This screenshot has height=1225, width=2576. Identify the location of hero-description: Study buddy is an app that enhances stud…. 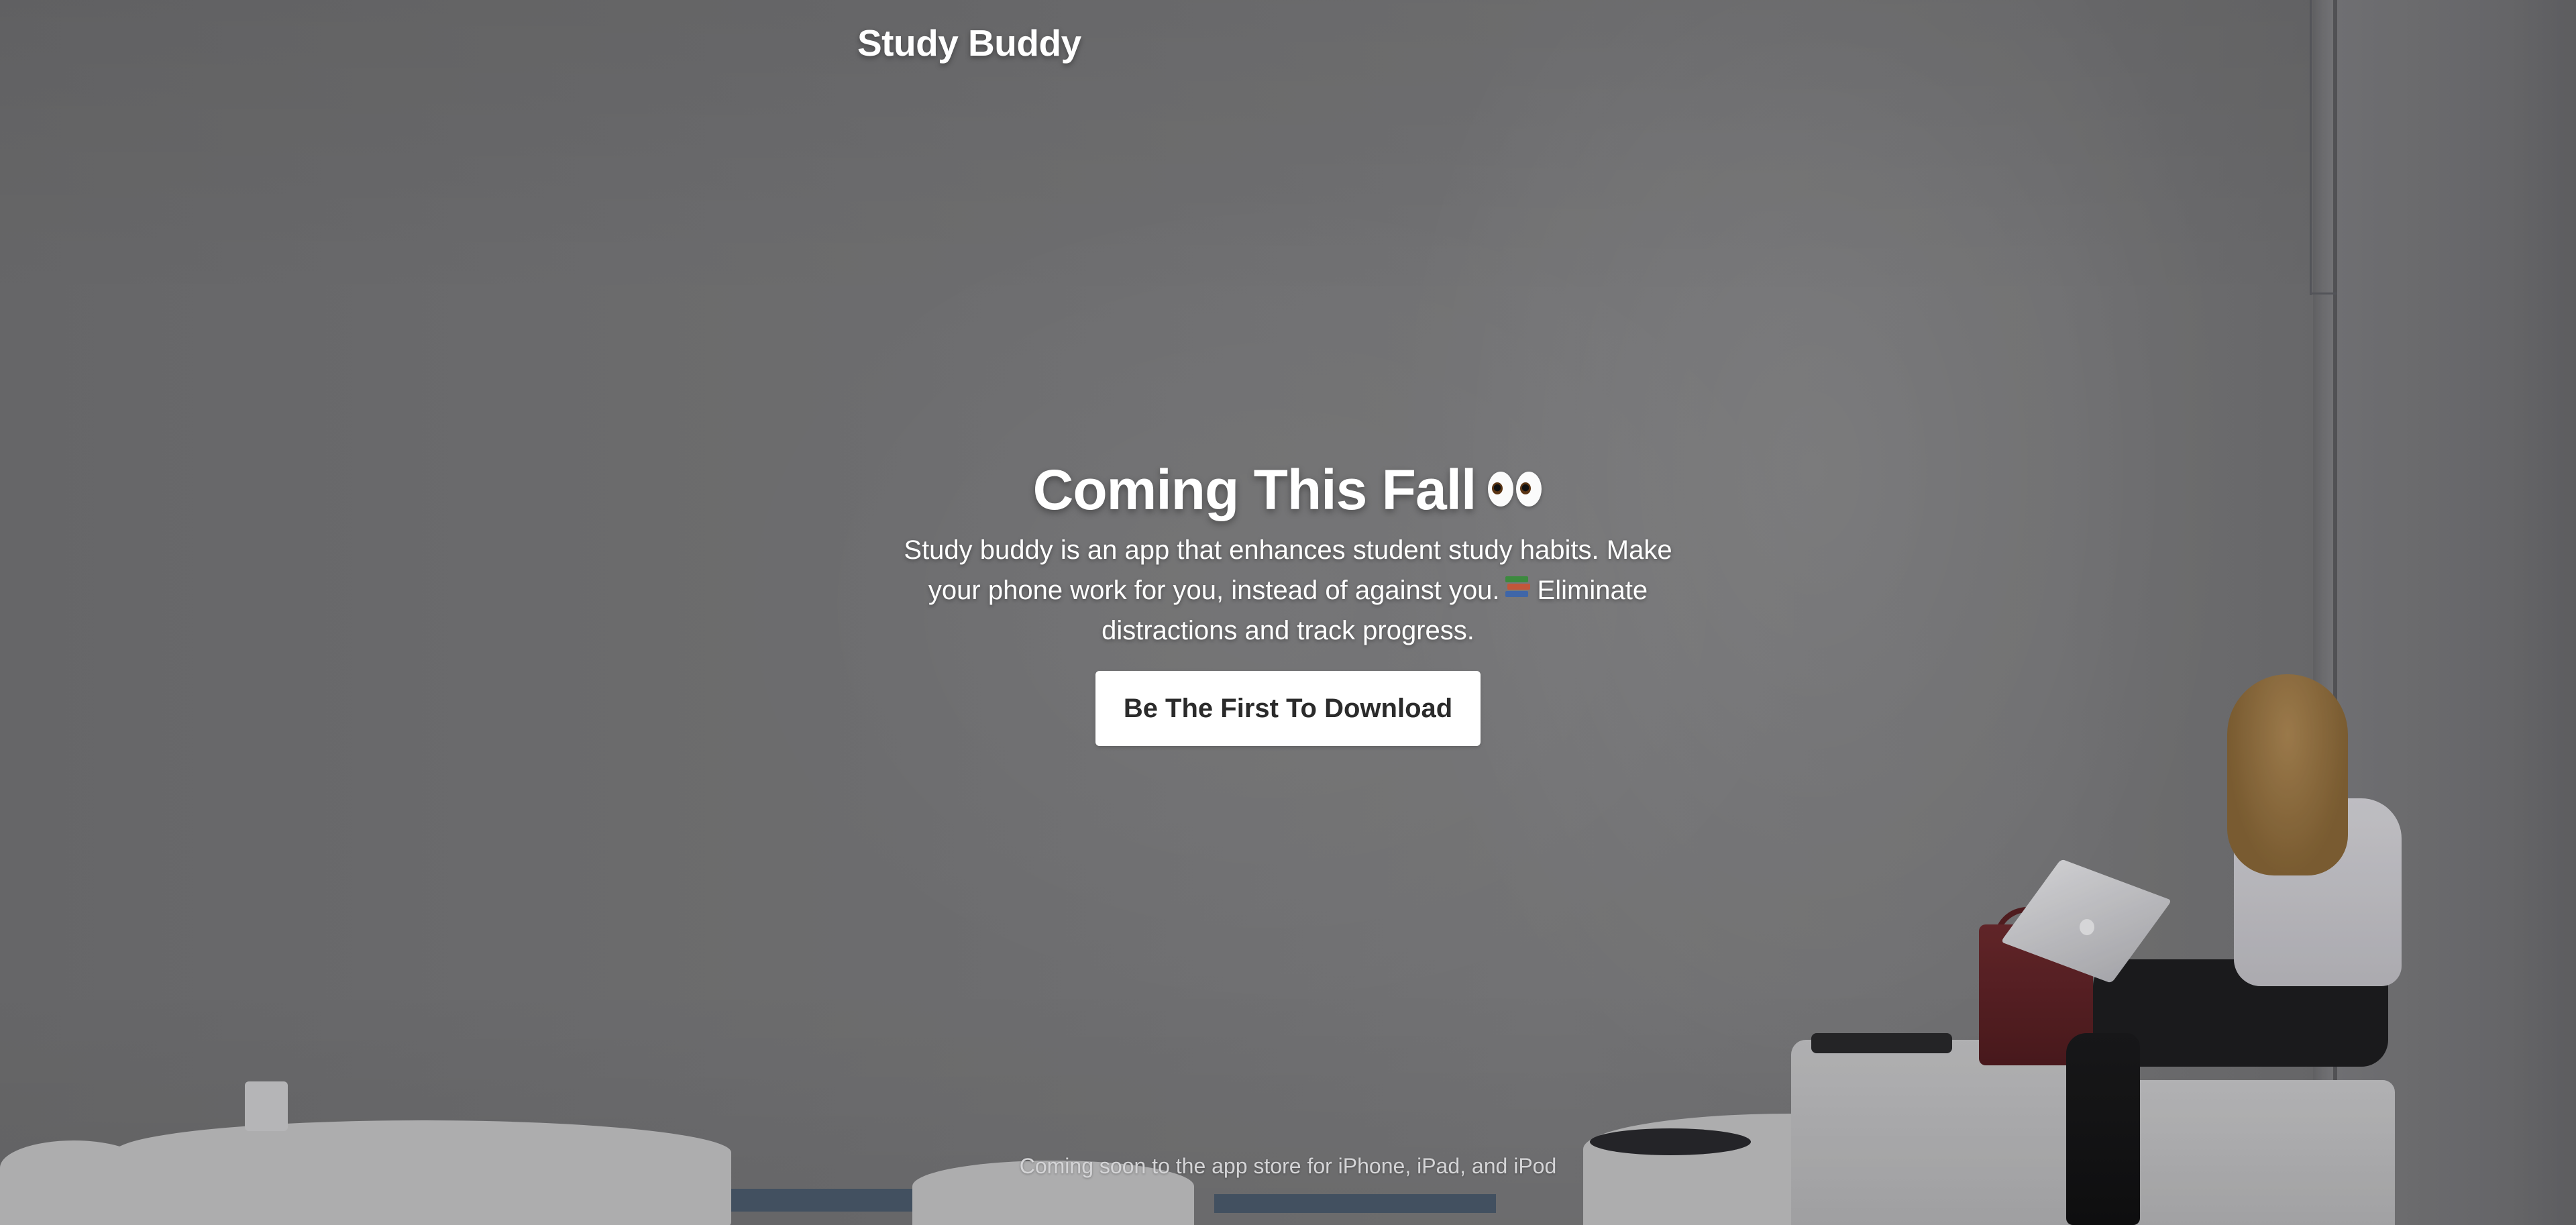
(1288, 590).